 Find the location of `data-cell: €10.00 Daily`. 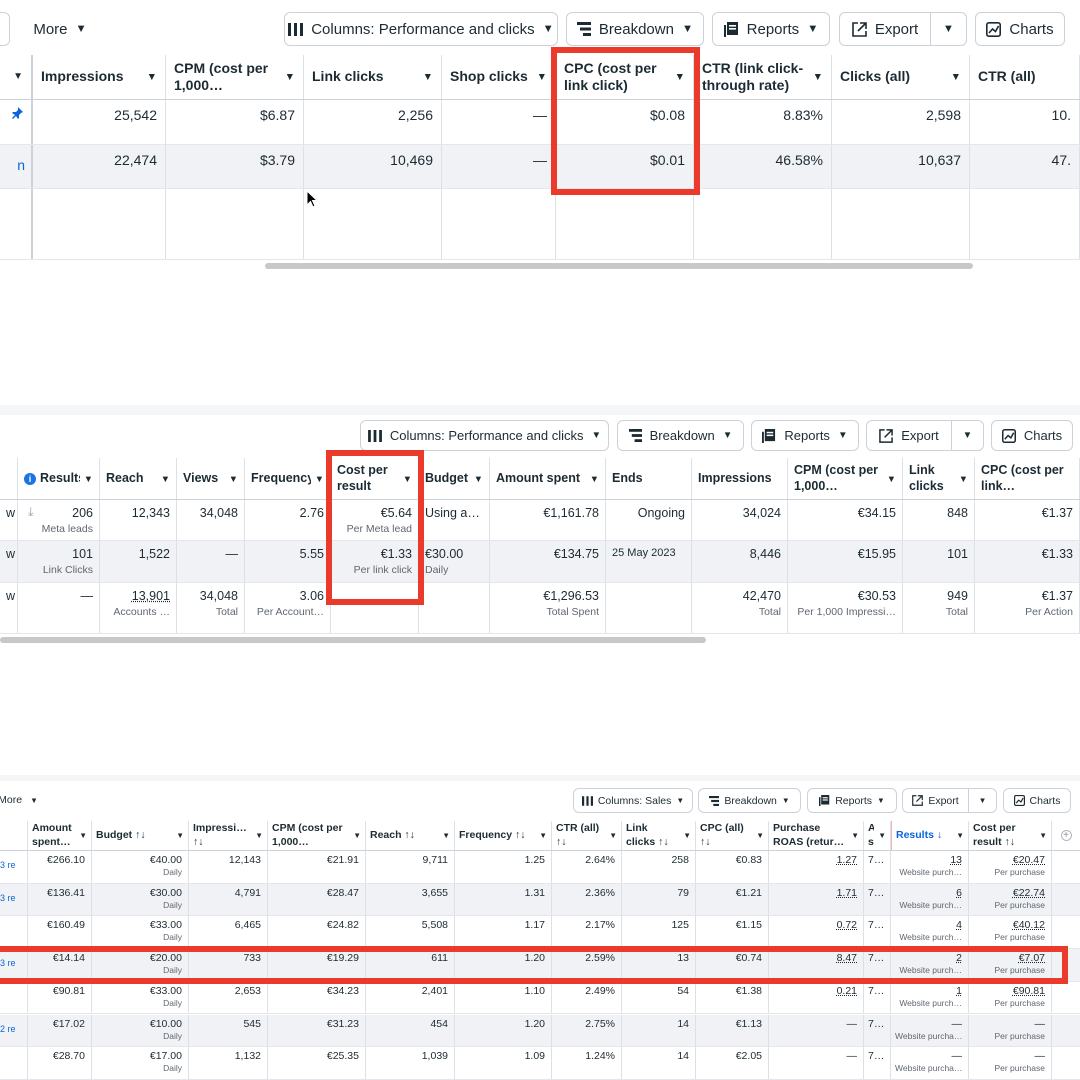

data-cell: €10.00 Daily is located at coordinates (140, 1030).